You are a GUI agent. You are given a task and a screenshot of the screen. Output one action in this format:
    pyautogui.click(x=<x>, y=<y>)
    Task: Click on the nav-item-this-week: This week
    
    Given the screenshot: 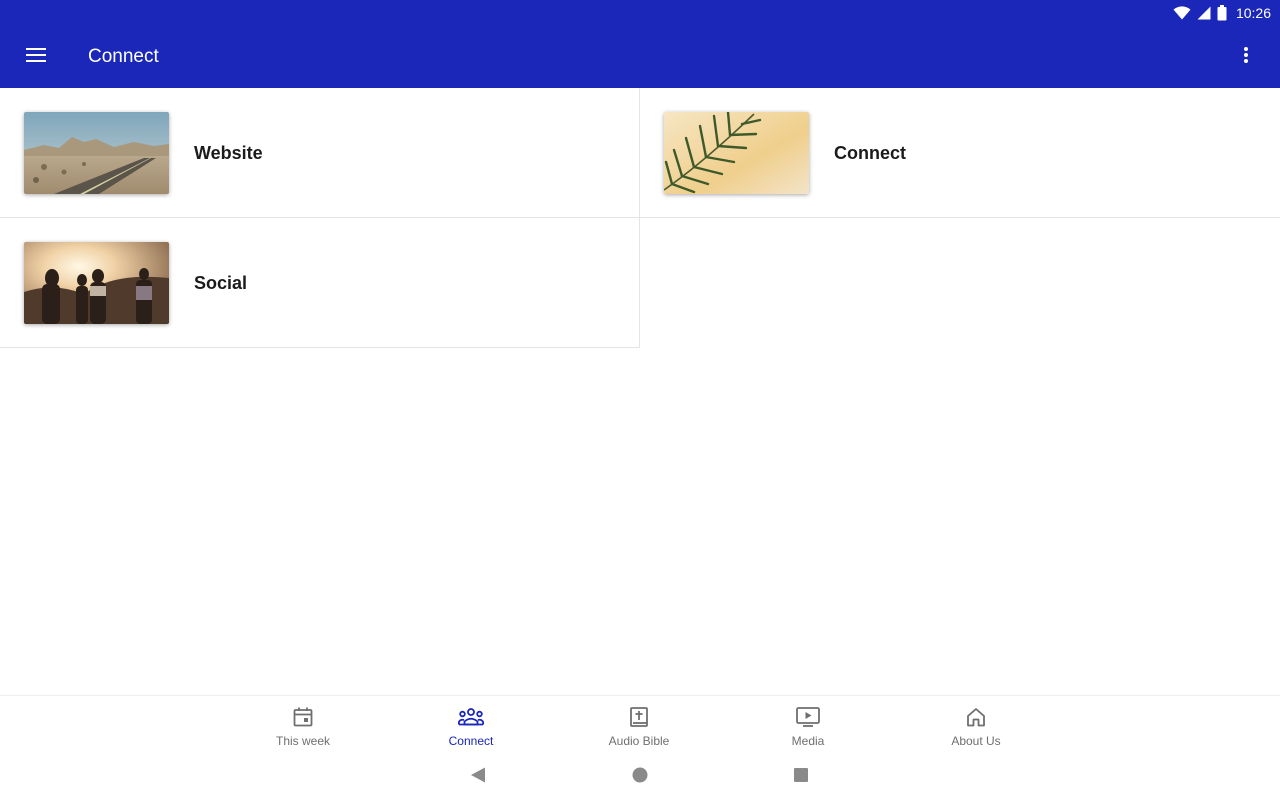 What is the action you would take?
    pyautogui.click(x=303, y=725)
    